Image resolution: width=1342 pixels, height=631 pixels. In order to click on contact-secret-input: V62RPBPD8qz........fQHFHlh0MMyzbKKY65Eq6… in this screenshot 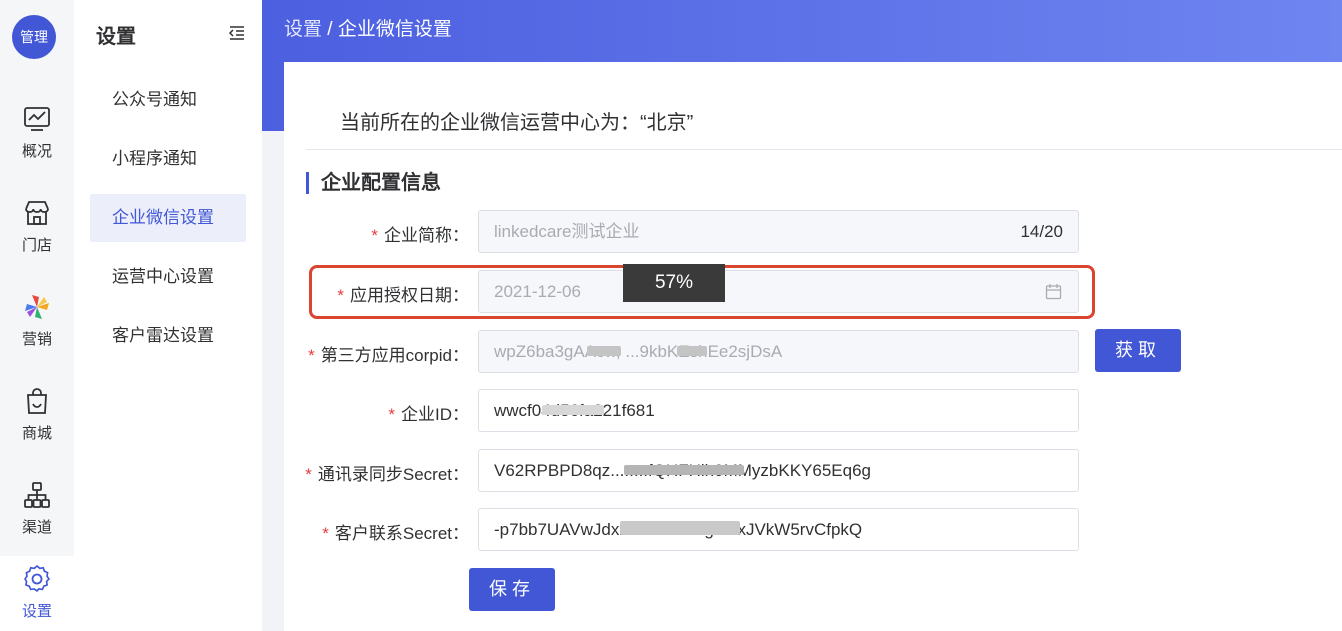, I will do `click(778, 470)`.